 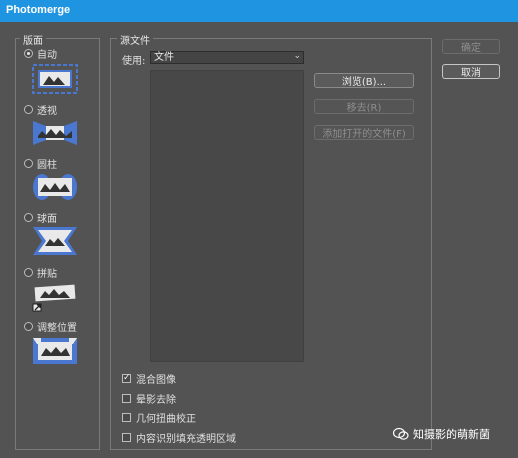 I want to click on remove-button: 移去(R), so click(x=364, y=106).